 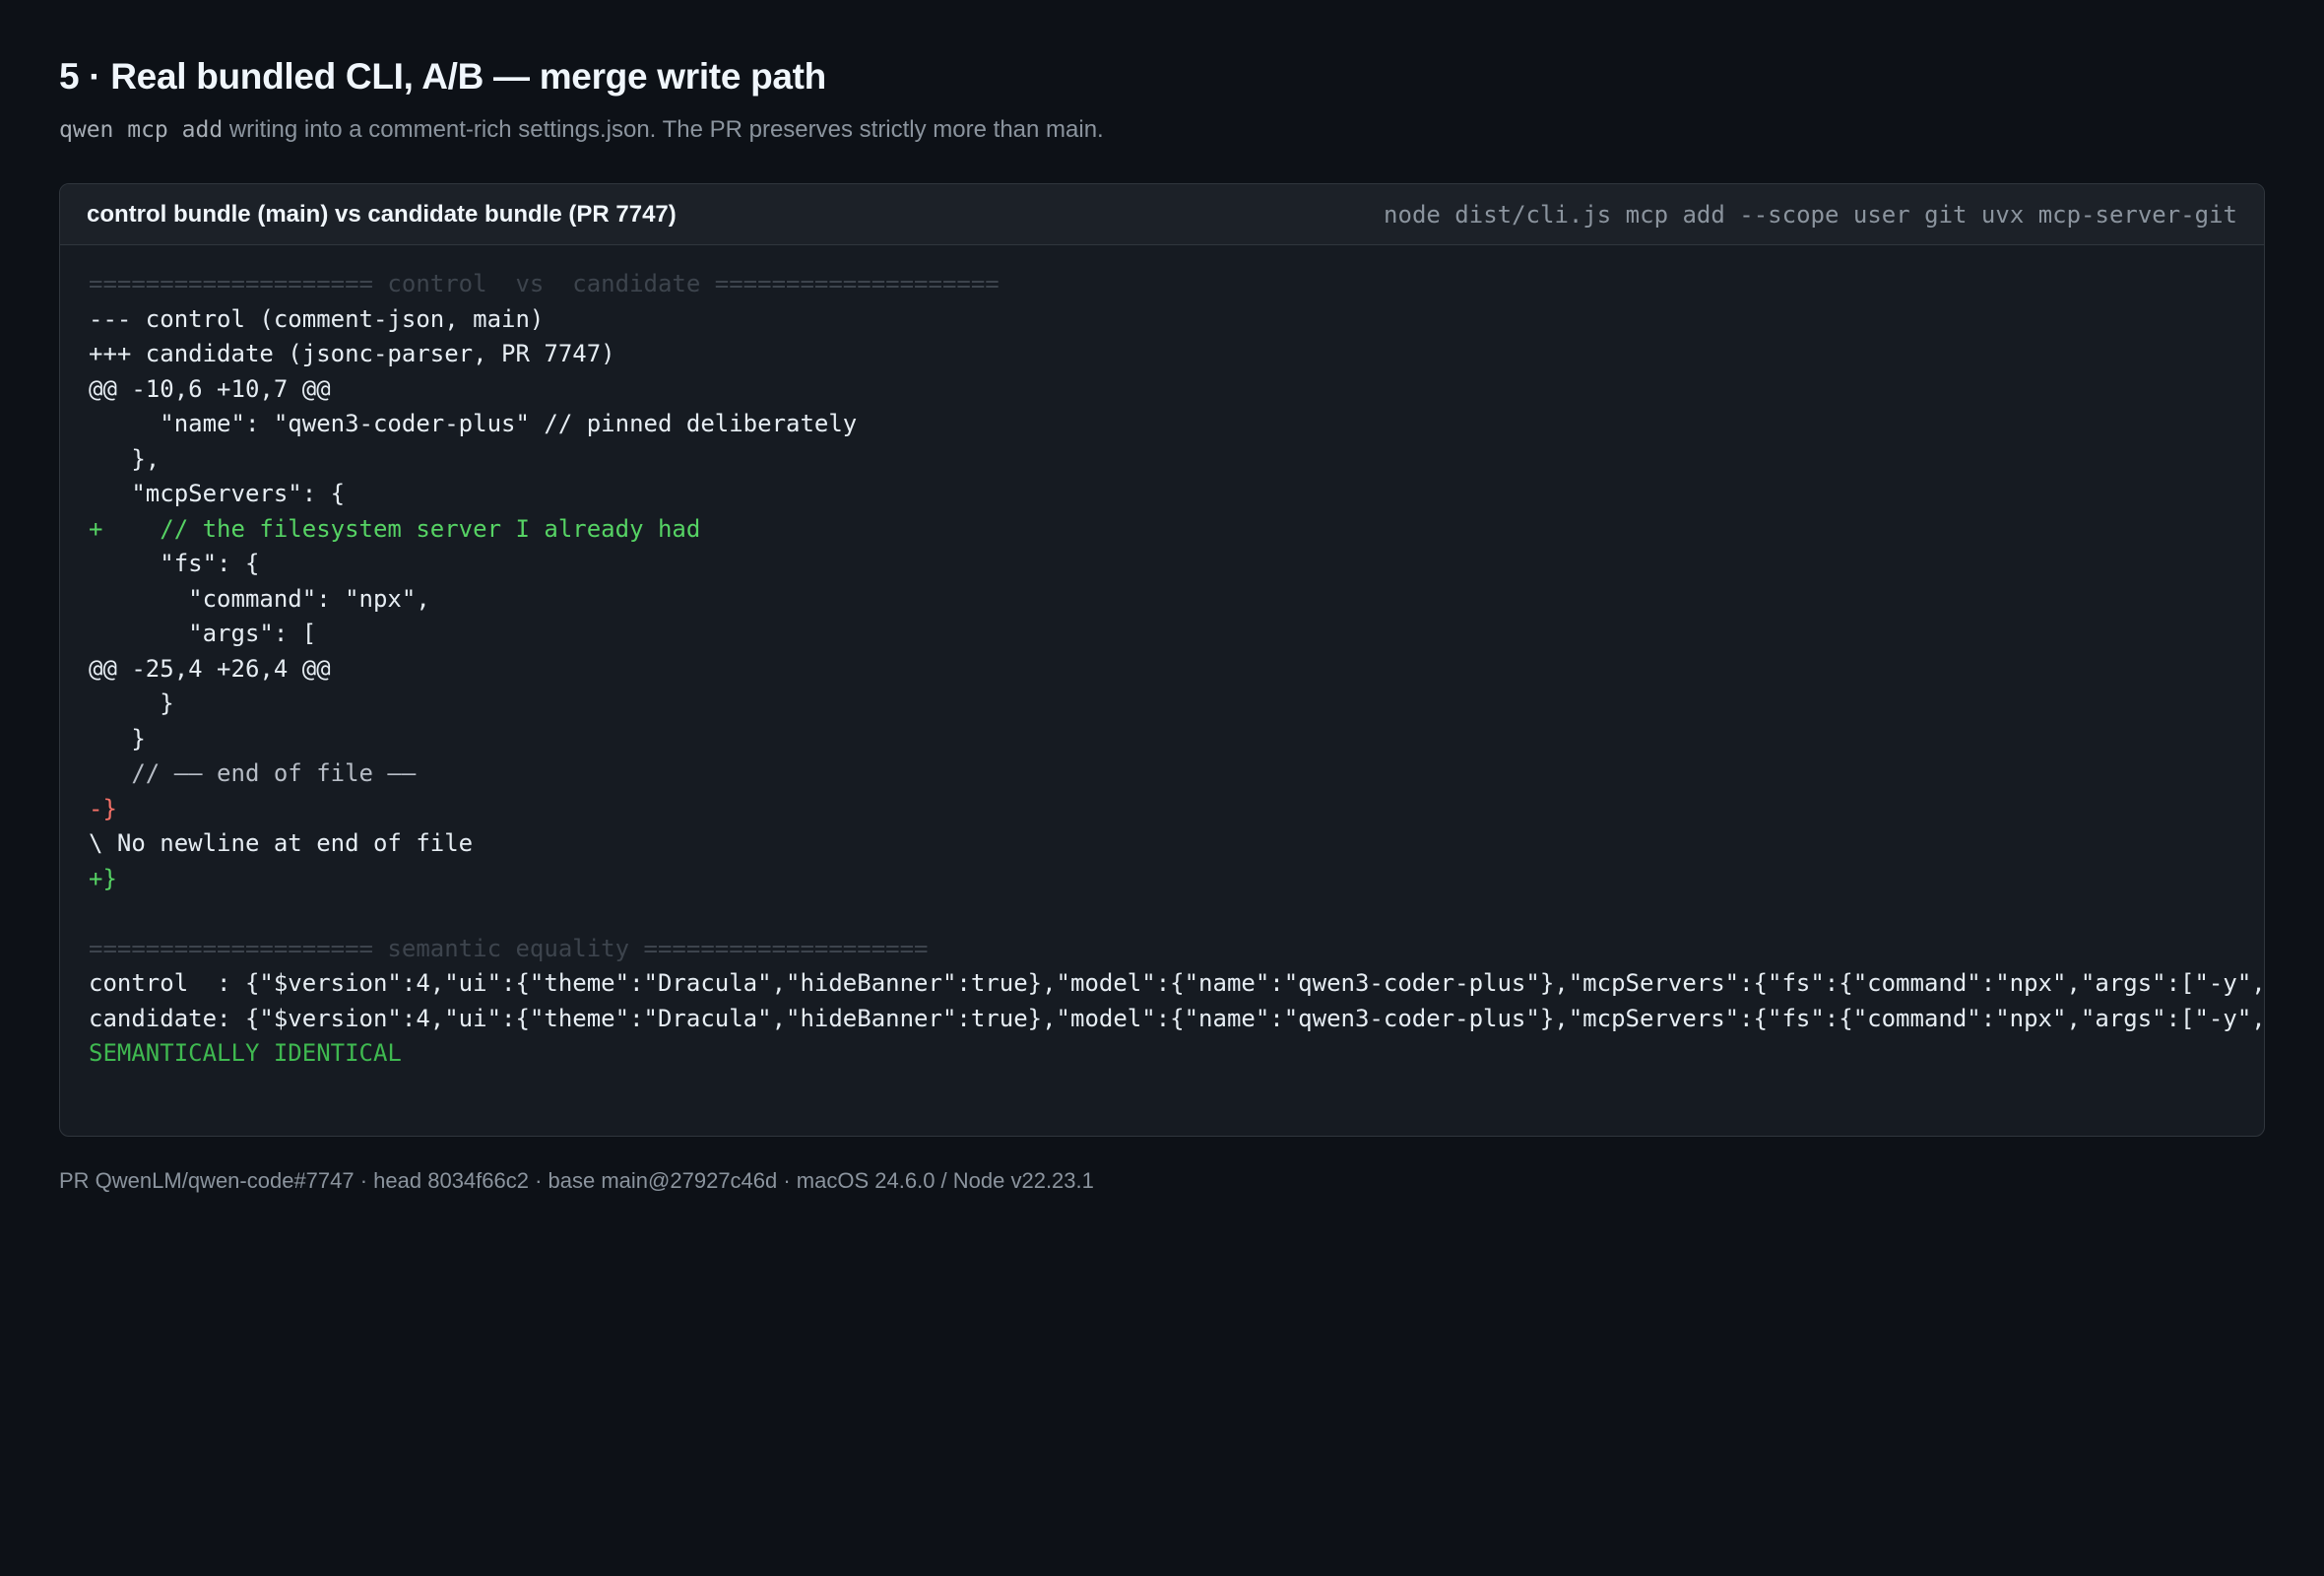 What do you see at coordinates (281, 843) in the screenshot?
I see `diff-line: \ No newline at end of file` at bounding box center [281, 843].